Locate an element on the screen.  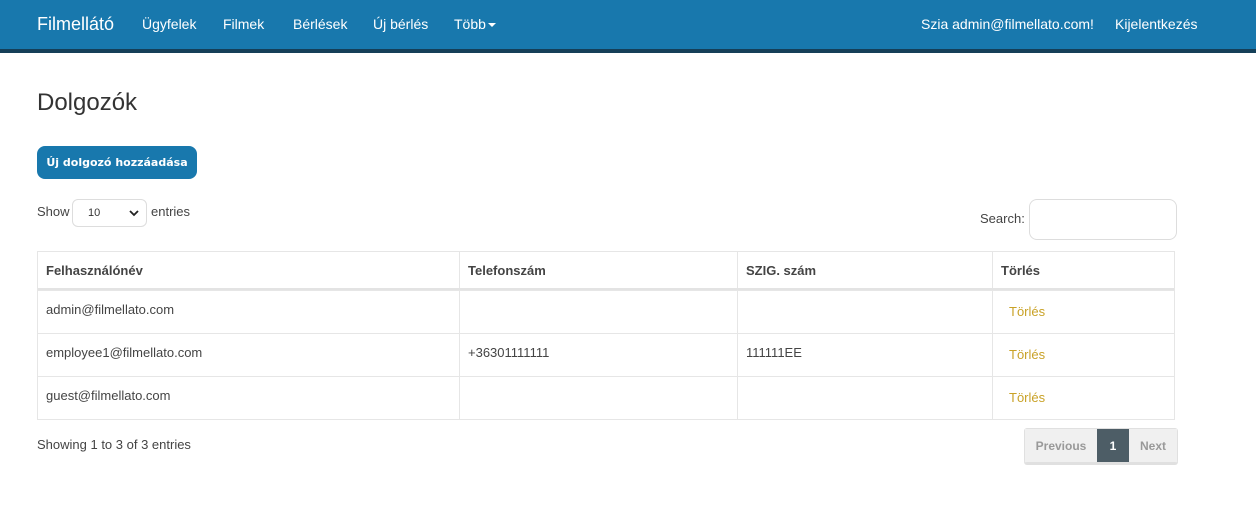
header-phone: Telefonszám is located at coordinates (598, 270).